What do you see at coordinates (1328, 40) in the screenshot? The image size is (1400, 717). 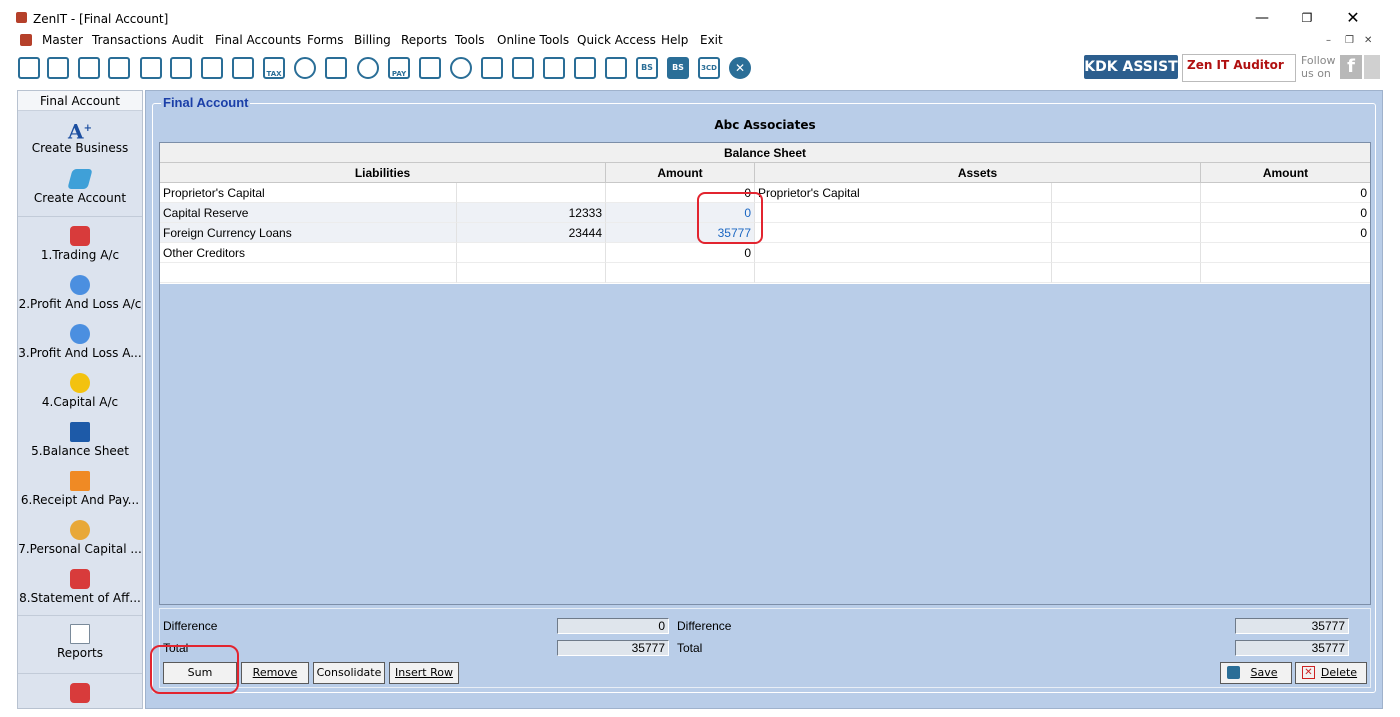 I see `mdi-minimize-icon: –` at bounding box center [1328, 40].